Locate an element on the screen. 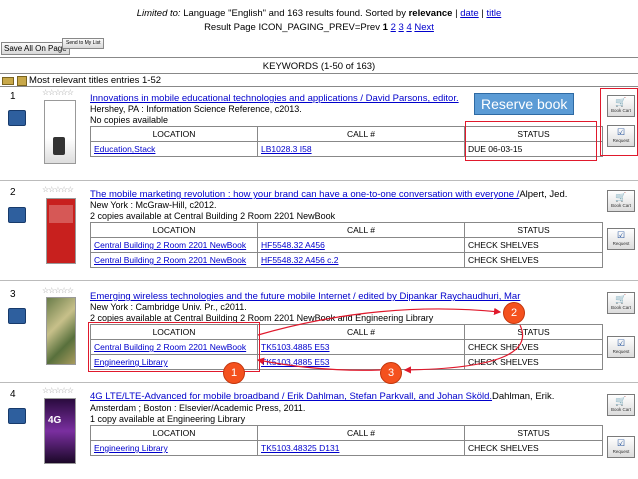 This screenshot has height=479, width=638. step-3-marker: 3 is located at coordinates (391, 373).